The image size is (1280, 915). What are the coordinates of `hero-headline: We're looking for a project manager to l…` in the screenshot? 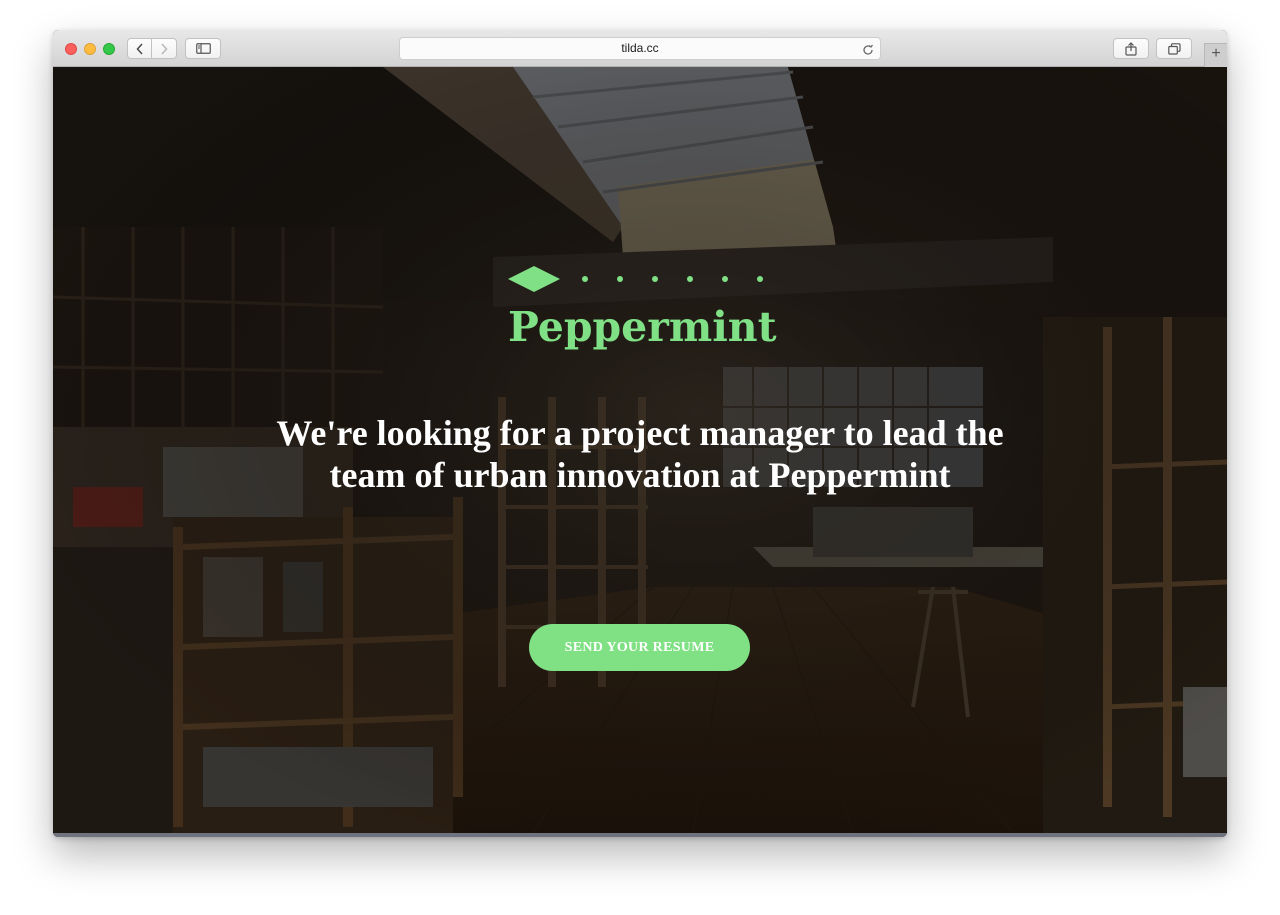 It's located at (640, 454).